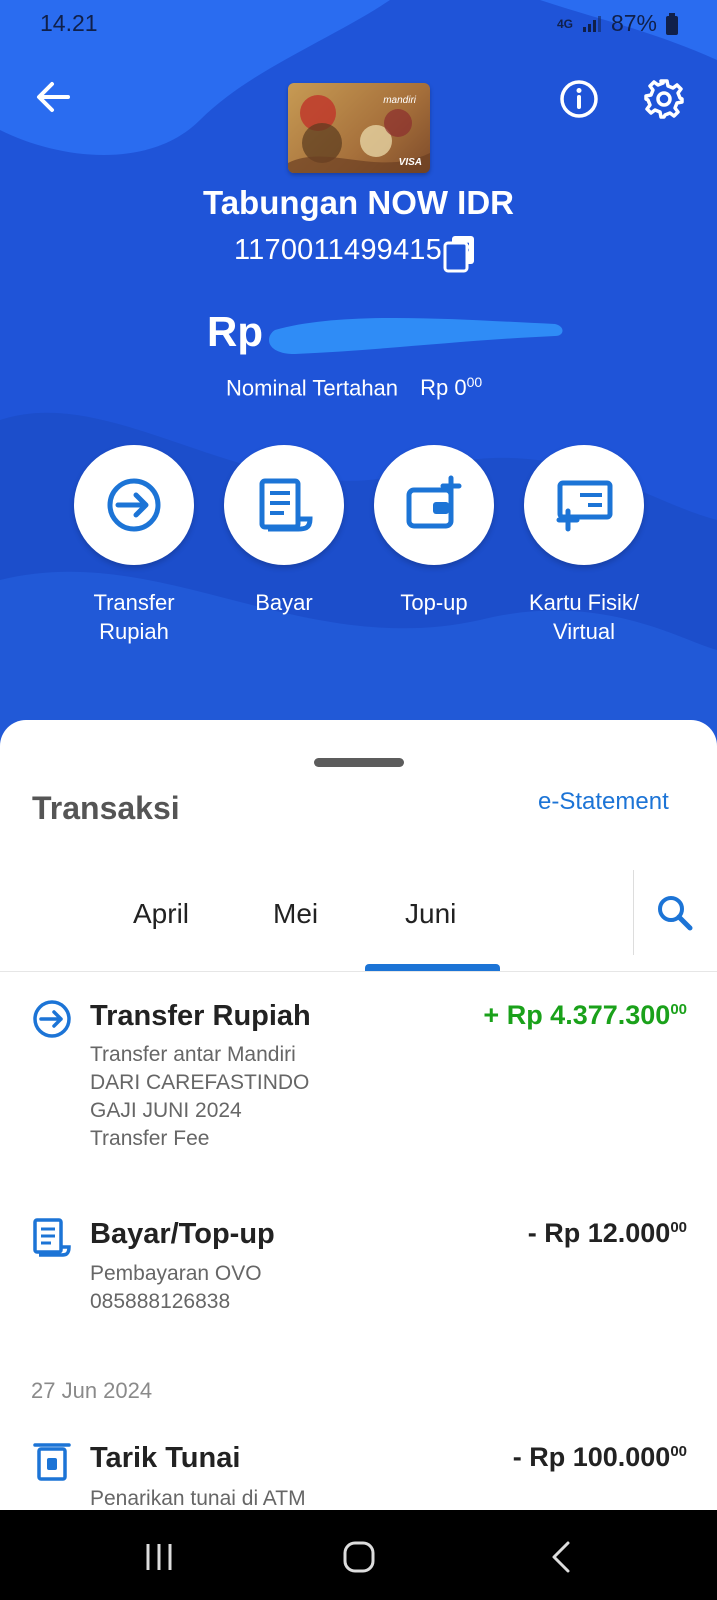 The image size is (717, 1600). I want to click on balance-prefix: Rp, so click(235, 331).